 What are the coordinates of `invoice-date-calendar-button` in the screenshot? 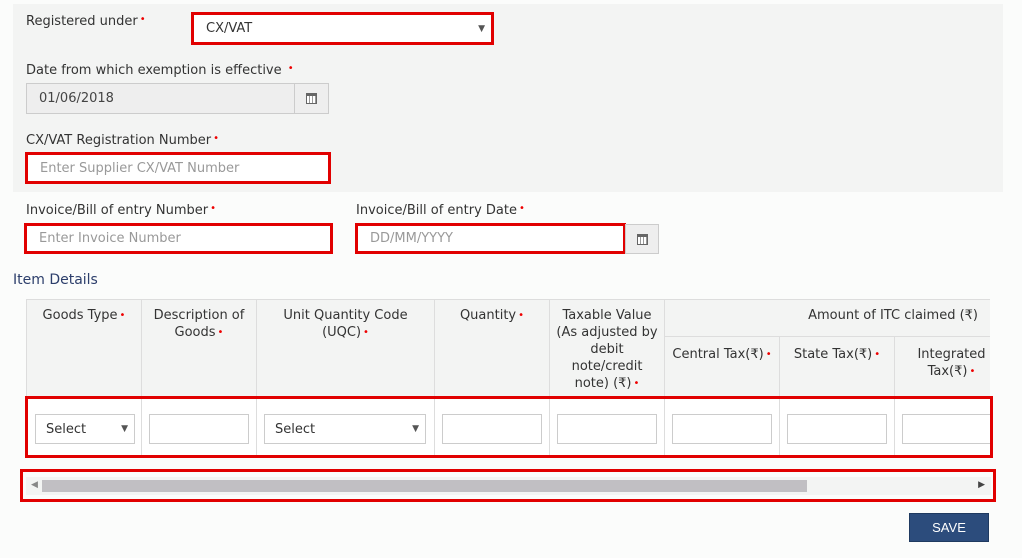 It's located at (642, 239).